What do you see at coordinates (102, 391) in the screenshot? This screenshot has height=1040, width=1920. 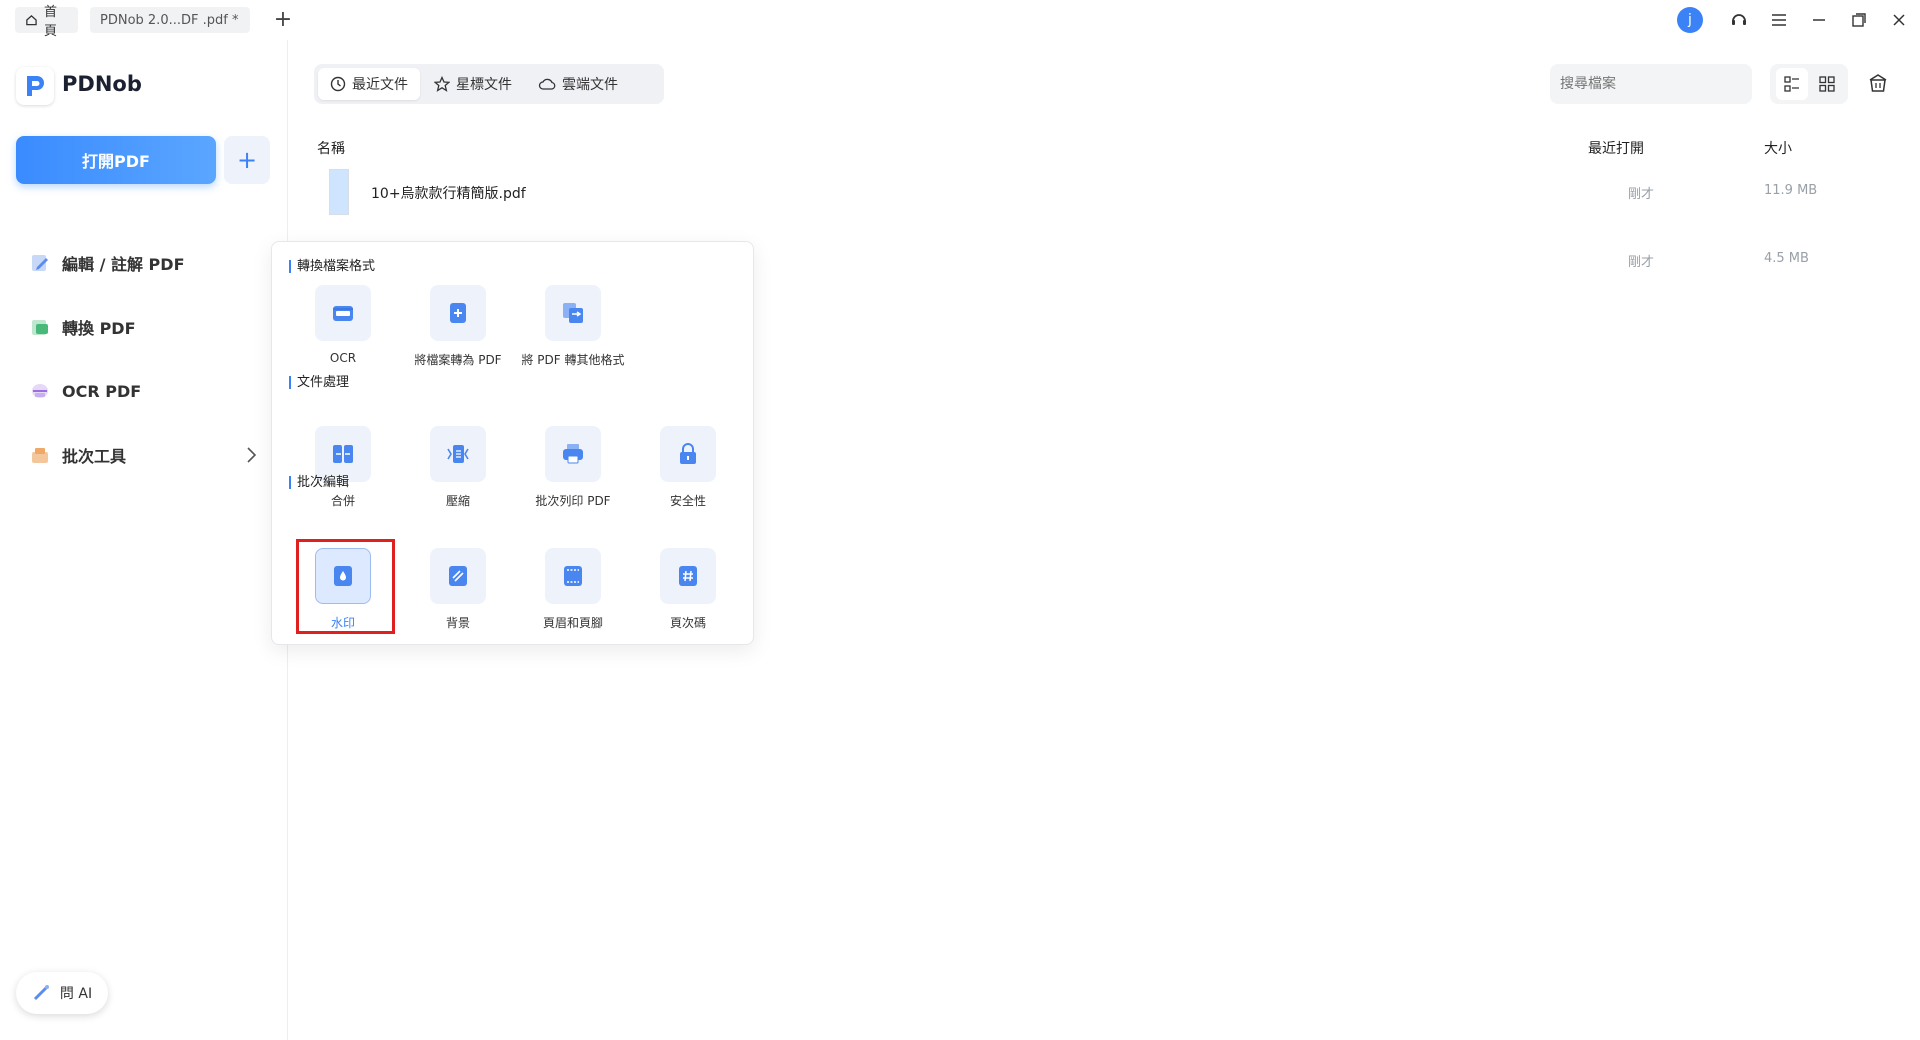 I see `sidebar-item-label: OCR PDF` at bounding box center [102, 391].